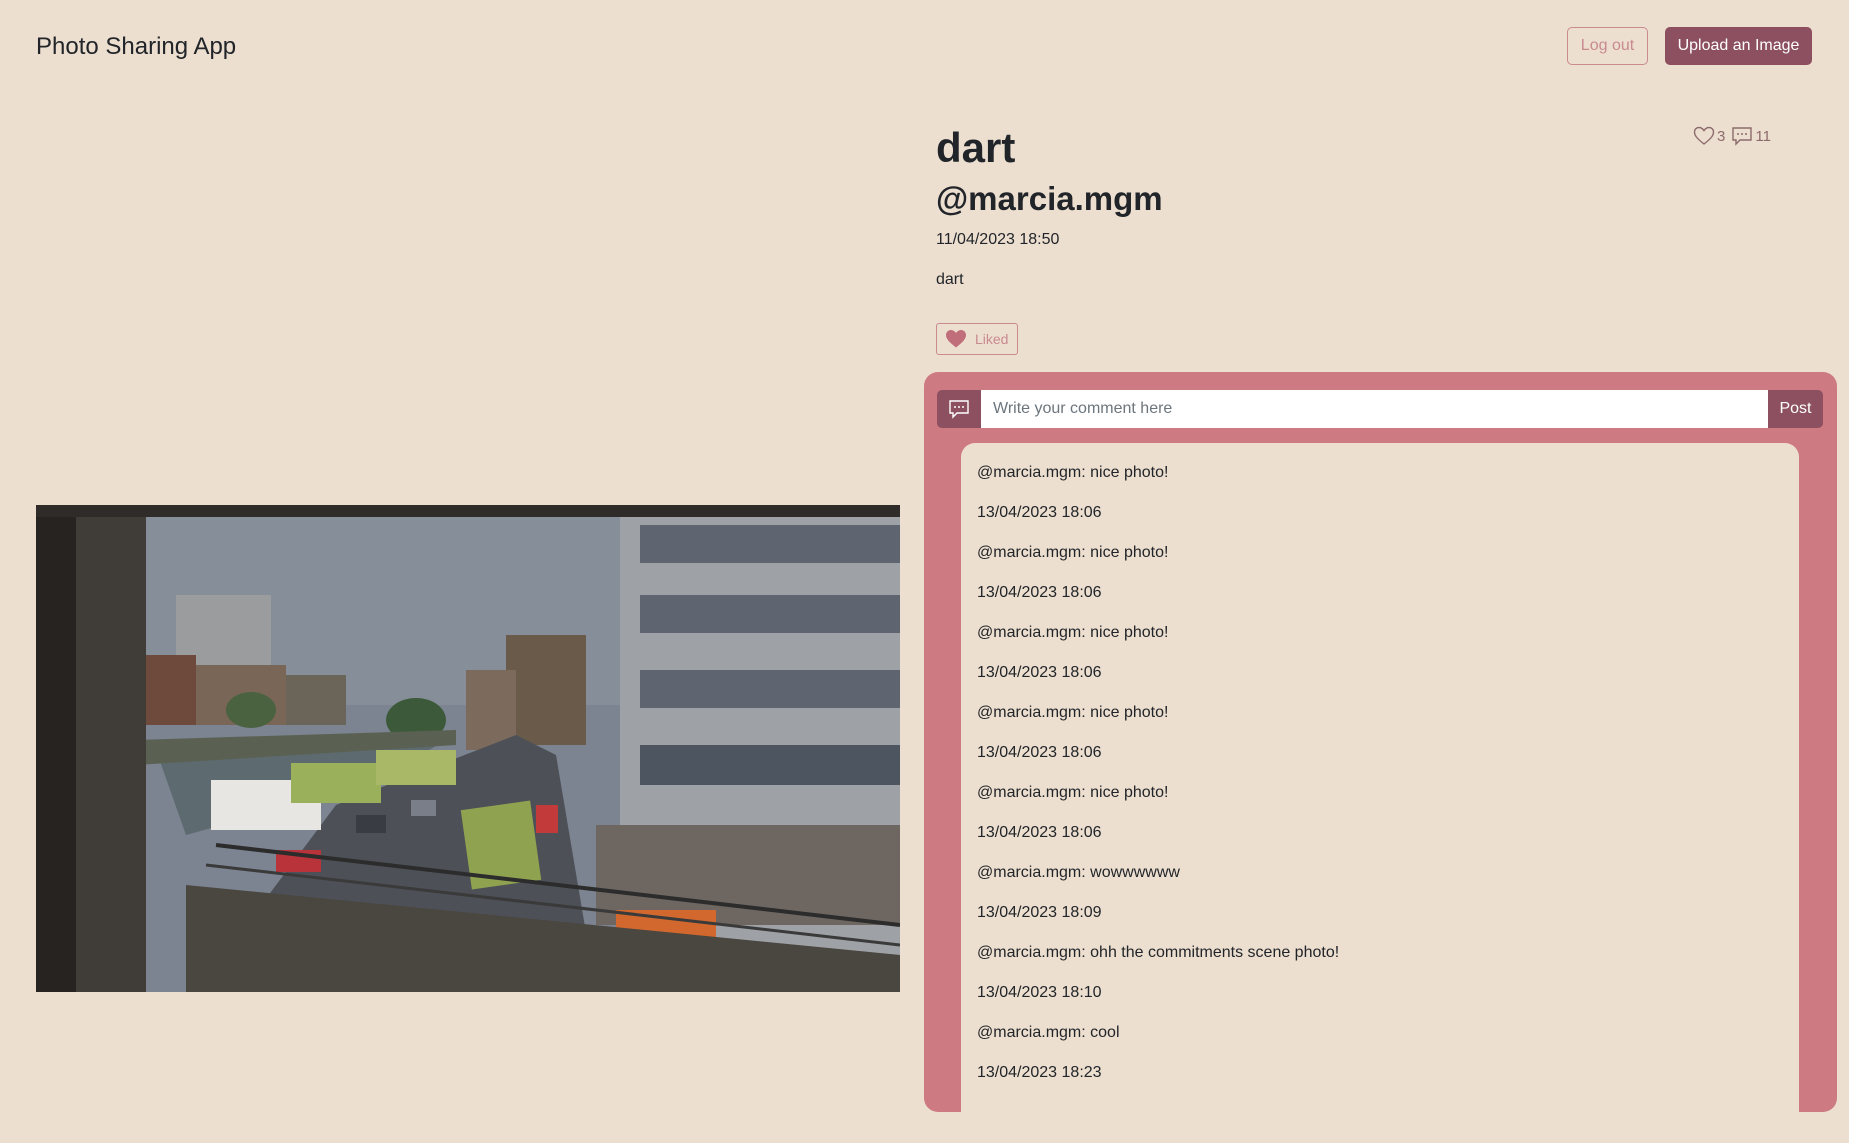  I want to click on comment-count: 11, so click(1763, 136).